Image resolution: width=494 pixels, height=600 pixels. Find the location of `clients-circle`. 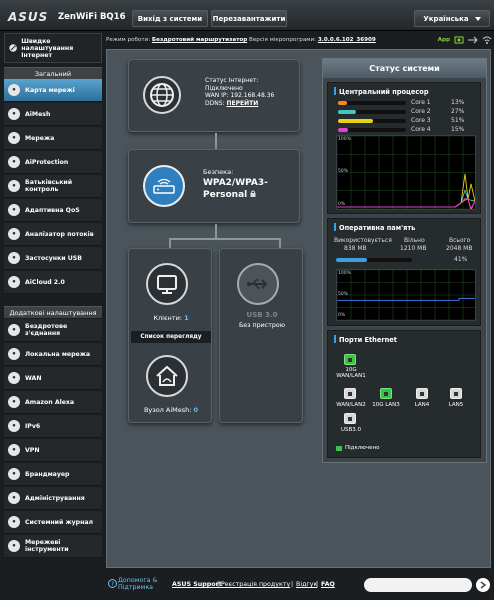

clients-circle is located at coordinates (167, 284).